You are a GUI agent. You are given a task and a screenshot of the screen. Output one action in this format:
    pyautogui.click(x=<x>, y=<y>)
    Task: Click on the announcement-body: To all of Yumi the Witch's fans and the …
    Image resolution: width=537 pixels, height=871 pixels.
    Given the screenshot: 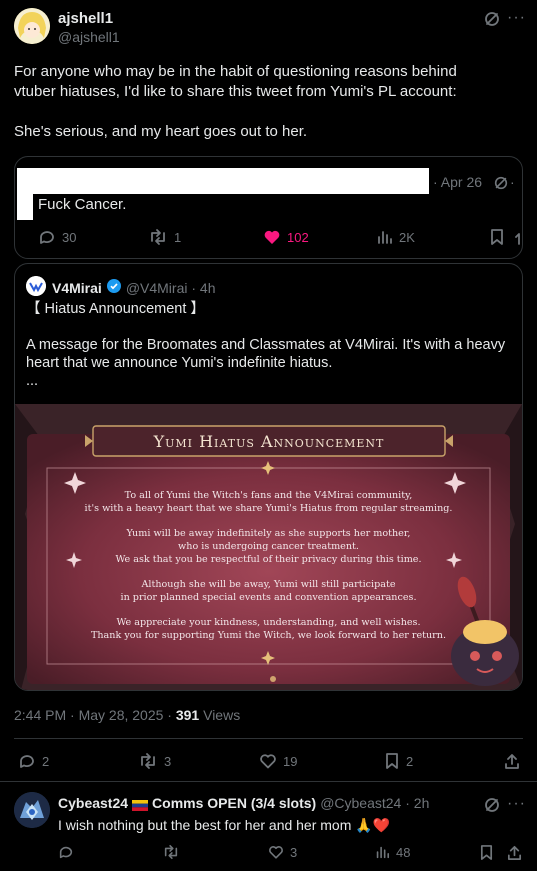 What is the action you would take?
    pyautogui.click(x=268, y=565)
    